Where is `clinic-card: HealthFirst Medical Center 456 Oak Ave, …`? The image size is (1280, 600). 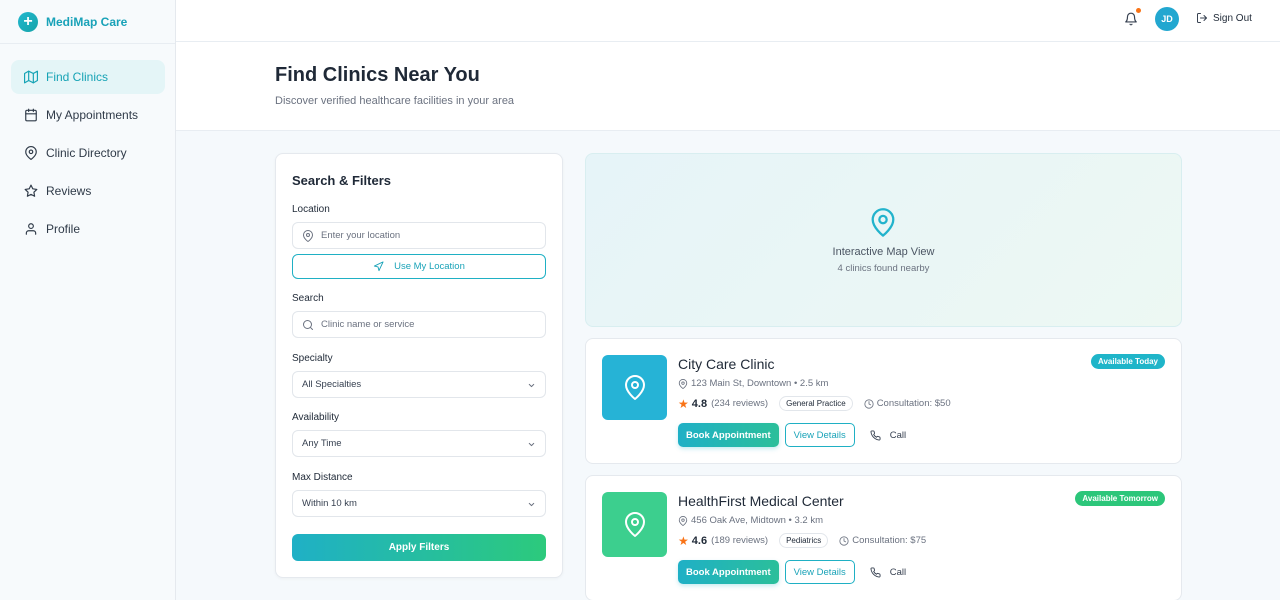 clinic-card: HealthFirst Medical Center 456 Oak Ave, … is located at coordinates (883, 537).